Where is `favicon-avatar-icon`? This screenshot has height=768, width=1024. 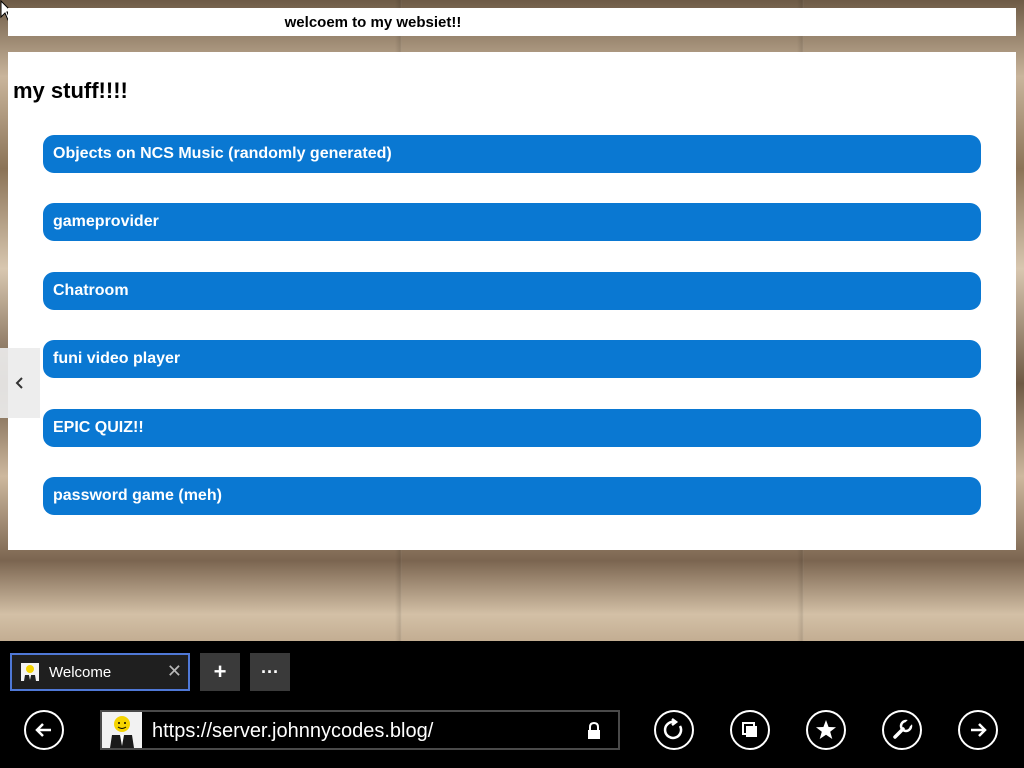
favicon-avatar-icon is located at coordinates (30, 672).